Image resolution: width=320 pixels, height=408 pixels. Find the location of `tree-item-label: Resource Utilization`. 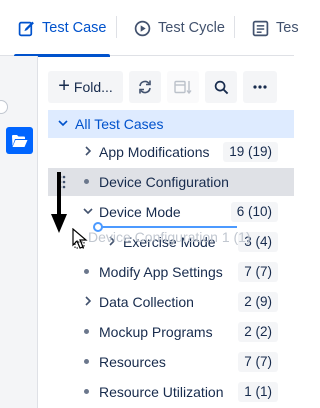

tree-item-label: Resource Utilization is located at coordinates (161, 392).